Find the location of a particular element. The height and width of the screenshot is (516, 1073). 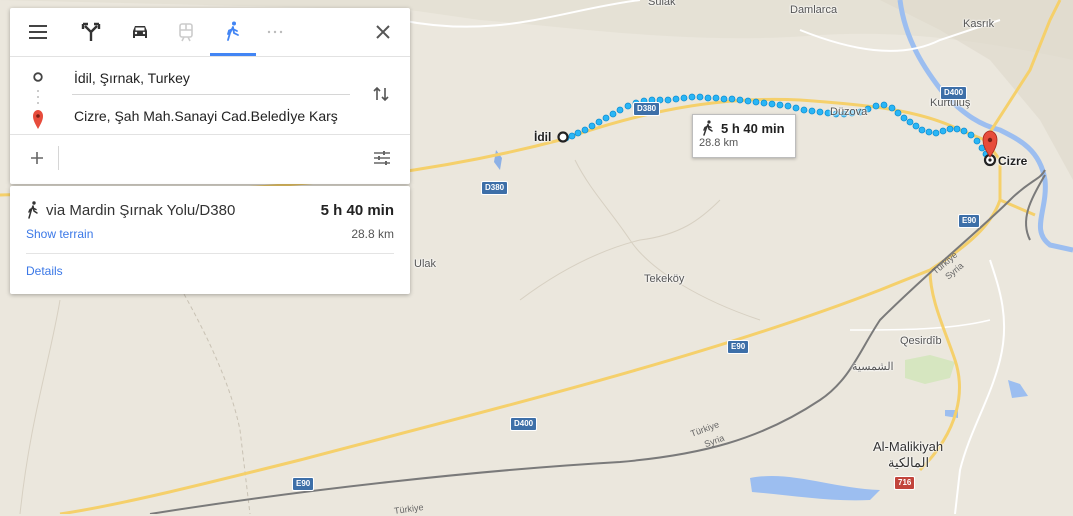

hamburger-menu-icon is located at coordinates (38, 32).